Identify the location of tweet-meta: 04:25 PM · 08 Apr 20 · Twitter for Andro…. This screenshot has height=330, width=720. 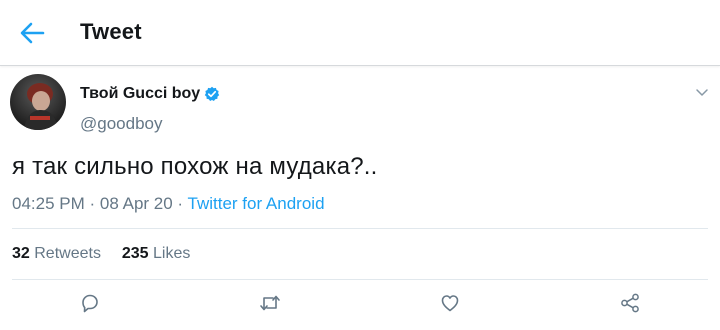
(168, 204).